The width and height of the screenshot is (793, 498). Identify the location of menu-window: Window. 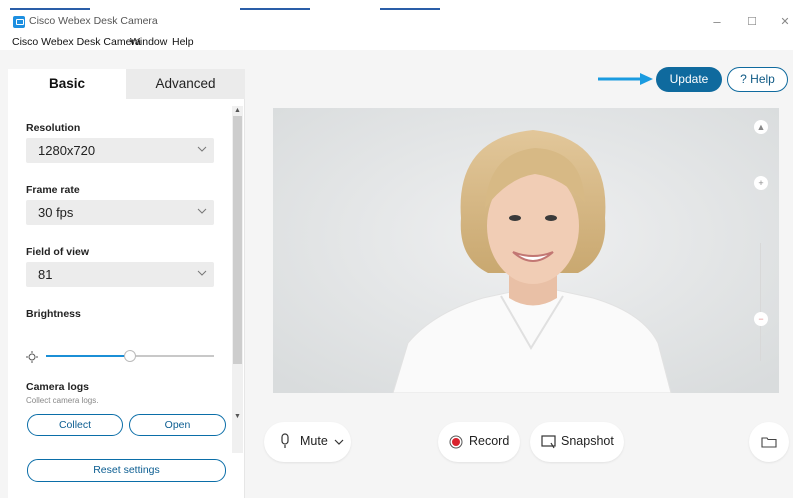
(148, 42).